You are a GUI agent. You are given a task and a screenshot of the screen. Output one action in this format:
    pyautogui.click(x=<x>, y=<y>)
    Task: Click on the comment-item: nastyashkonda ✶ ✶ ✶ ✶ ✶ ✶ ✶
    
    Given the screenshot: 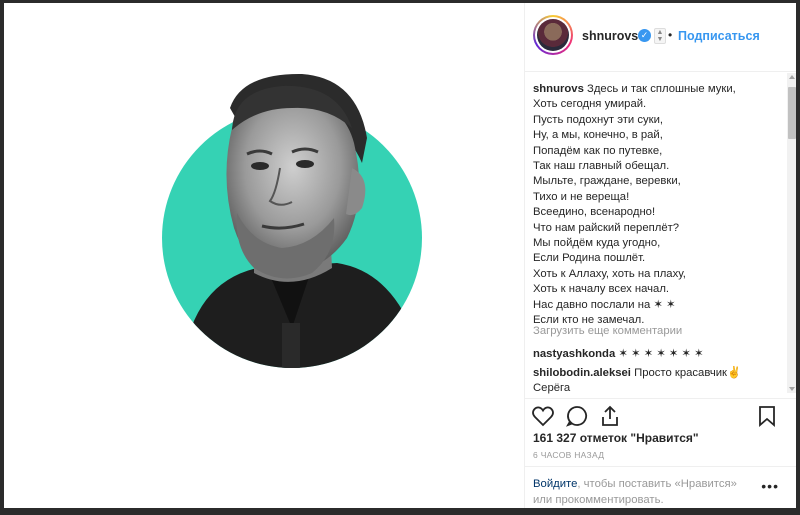 What is the action you would take?
    pyautogui.click(x=658, y=354)
    